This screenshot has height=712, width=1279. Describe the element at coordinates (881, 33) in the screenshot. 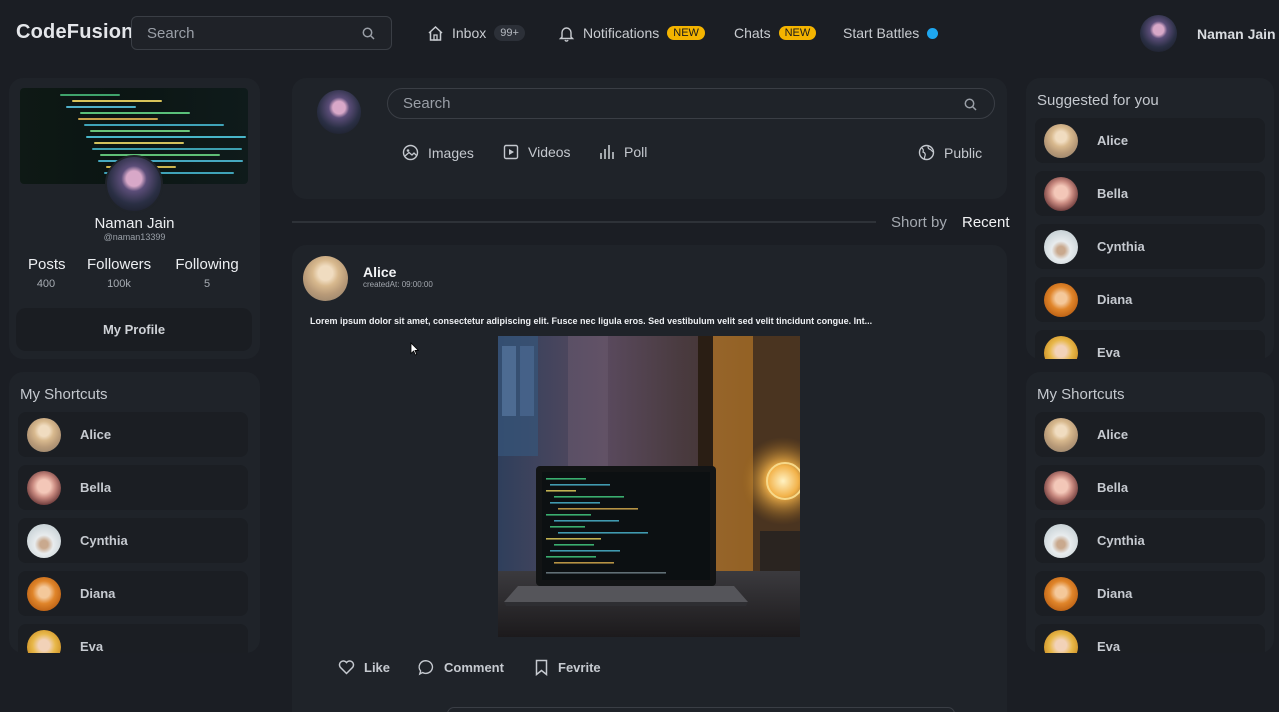

I see `nav-start-battles-label: Start Battles` at that location.